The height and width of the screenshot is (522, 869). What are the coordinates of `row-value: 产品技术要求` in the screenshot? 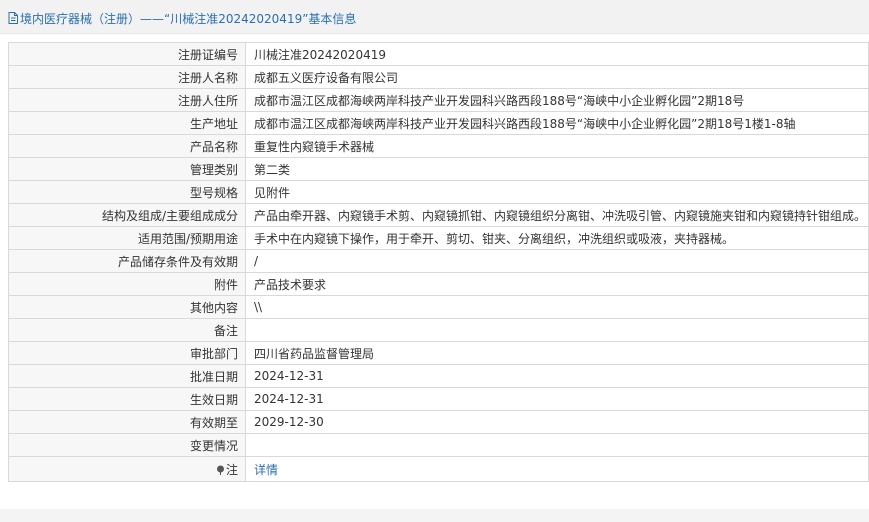 It's located at (557, 284).